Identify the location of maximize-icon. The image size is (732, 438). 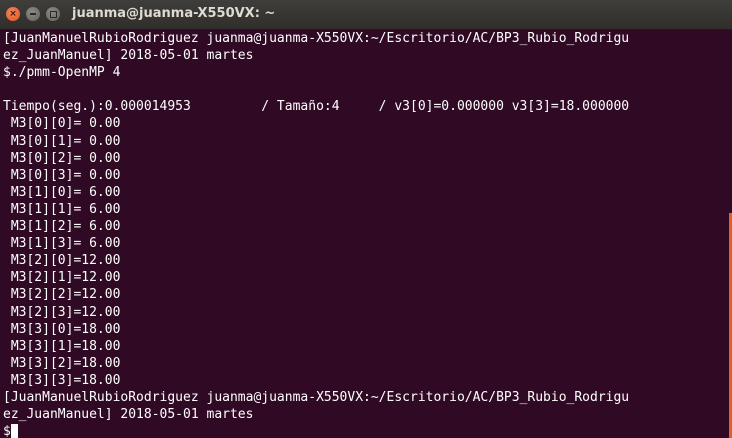
(53, 14).